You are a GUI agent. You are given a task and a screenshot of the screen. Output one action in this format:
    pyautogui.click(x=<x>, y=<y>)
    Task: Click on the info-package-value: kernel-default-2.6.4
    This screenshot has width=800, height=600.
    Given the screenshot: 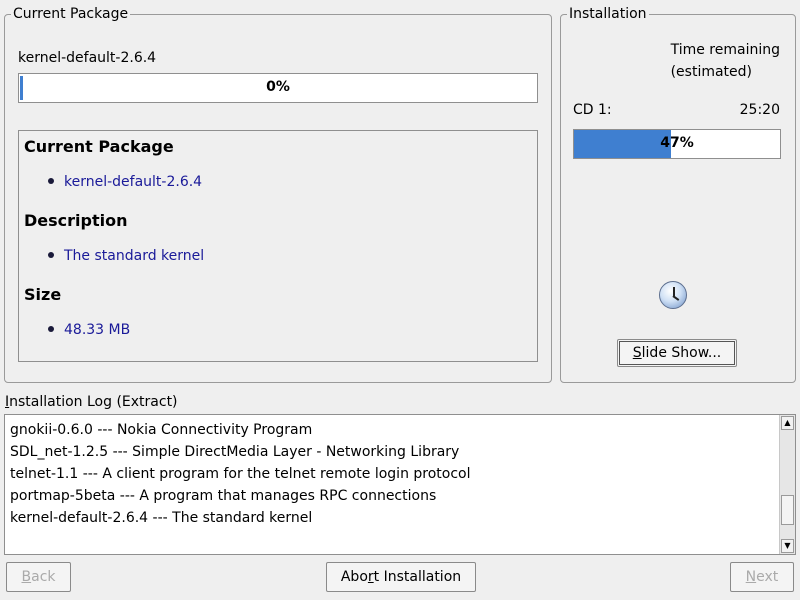 What is the action you would take?
    pyautogui.click(x=133, y=182)
    